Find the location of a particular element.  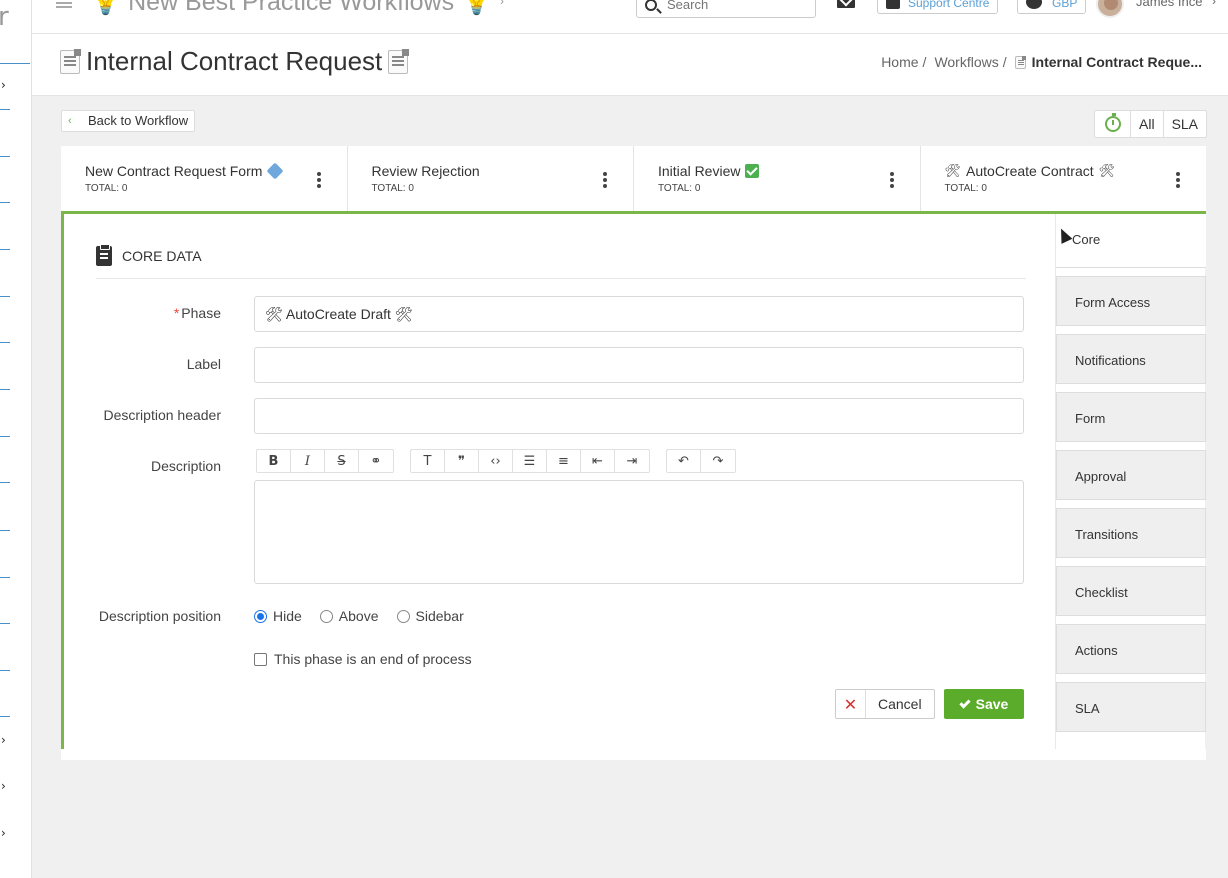

user-name: James Ince is located at coordinates (1169, 4).